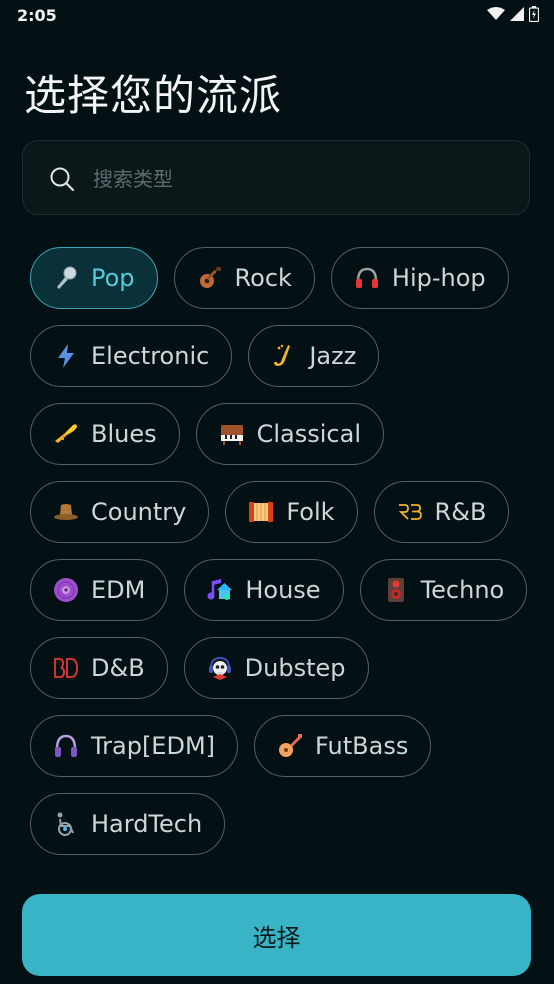 This screenshot has width=554, height=984. What do you see at coordinates (150, 356) in the screenshot?
I see `genre-chip-label: Electronic` at bounding box center [150, 356].